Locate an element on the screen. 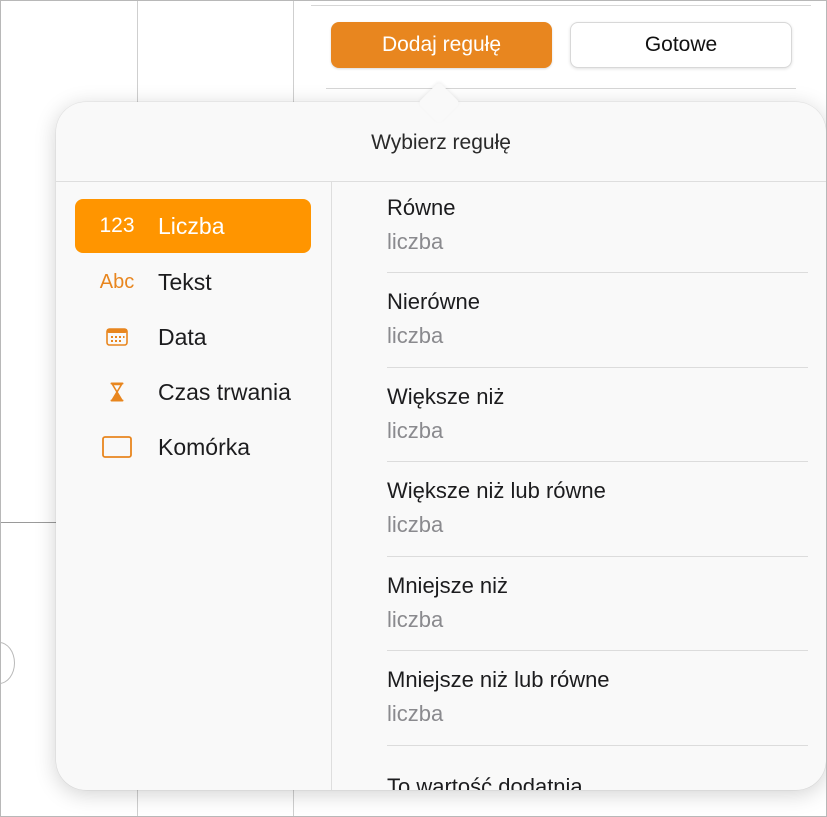 This screenshot has height=817, width=827. category-cell: Komórka is located at coordinates (193, 447).